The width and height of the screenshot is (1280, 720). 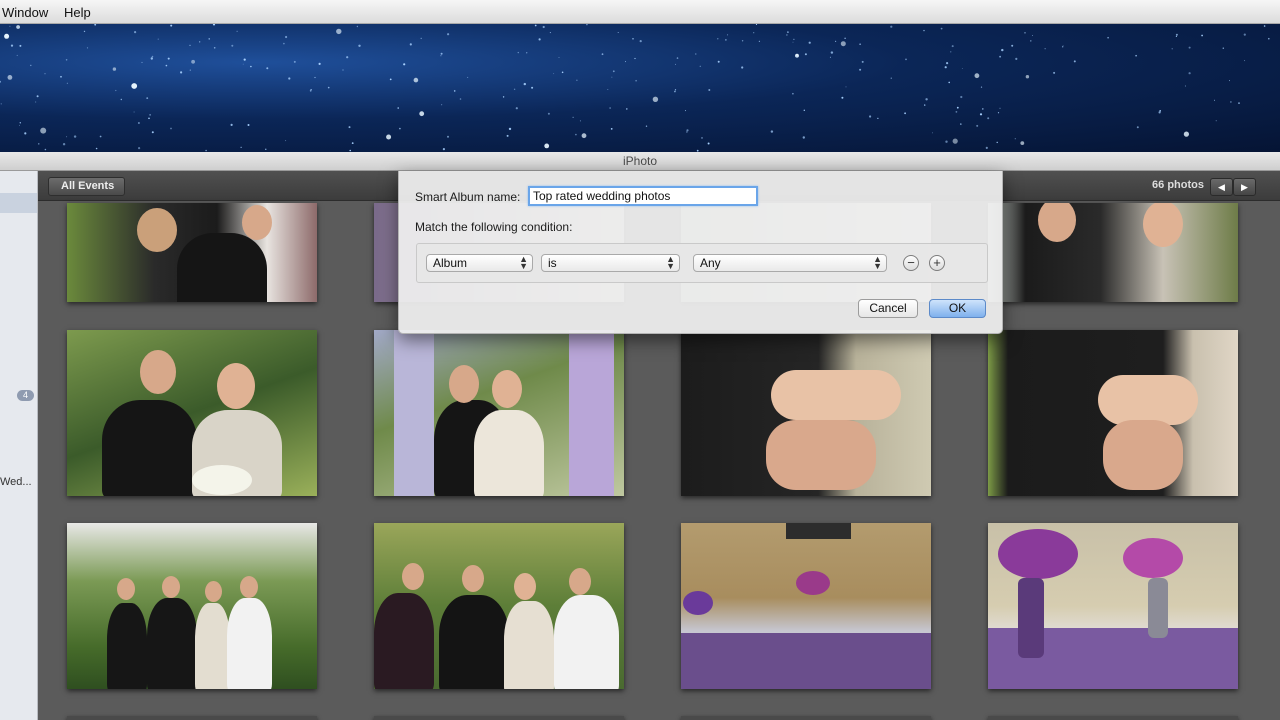 What do you see at coordinates (18, 203) in the screenshot?
I see `sidebar-selected-item` at bounding box center [18, 203].